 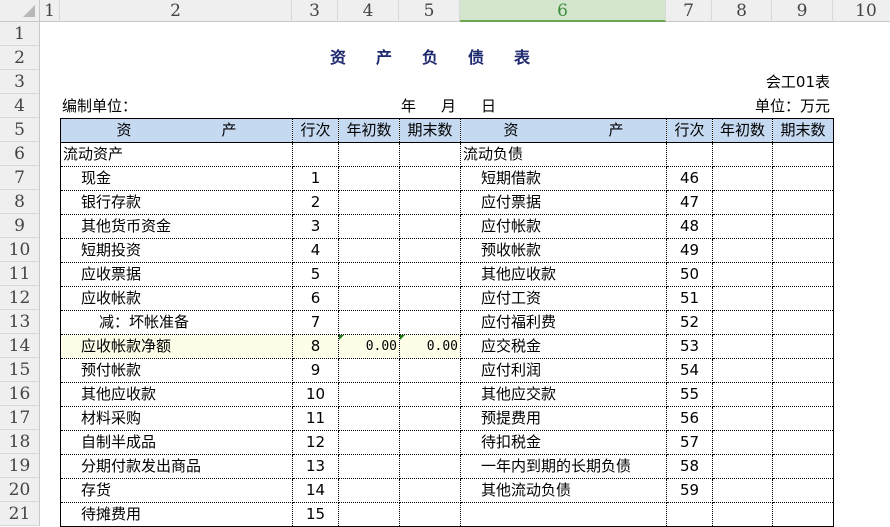 What do you see at coordinates (315, 346) in the screenshot?
I see `asset-line-cell: 8` at bounding box center [315, 346].